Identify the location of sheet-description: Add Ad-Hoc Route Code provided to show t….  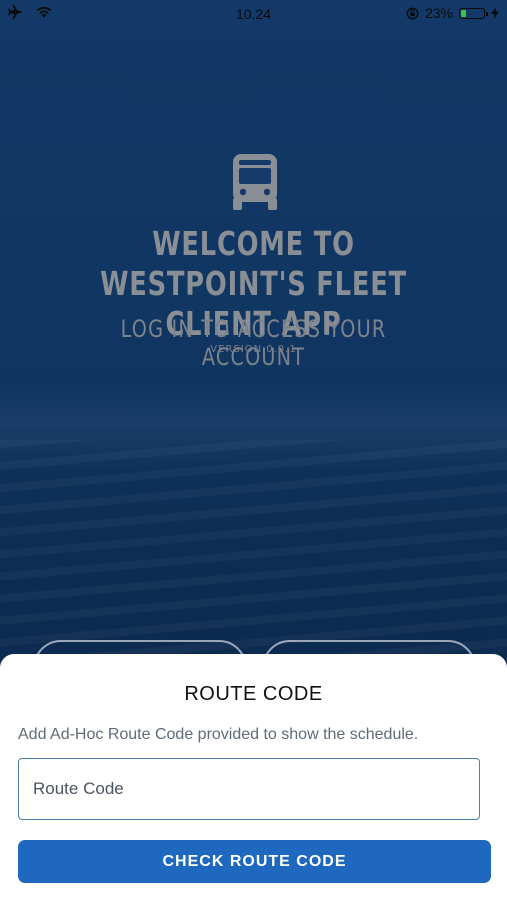
(218, 734).